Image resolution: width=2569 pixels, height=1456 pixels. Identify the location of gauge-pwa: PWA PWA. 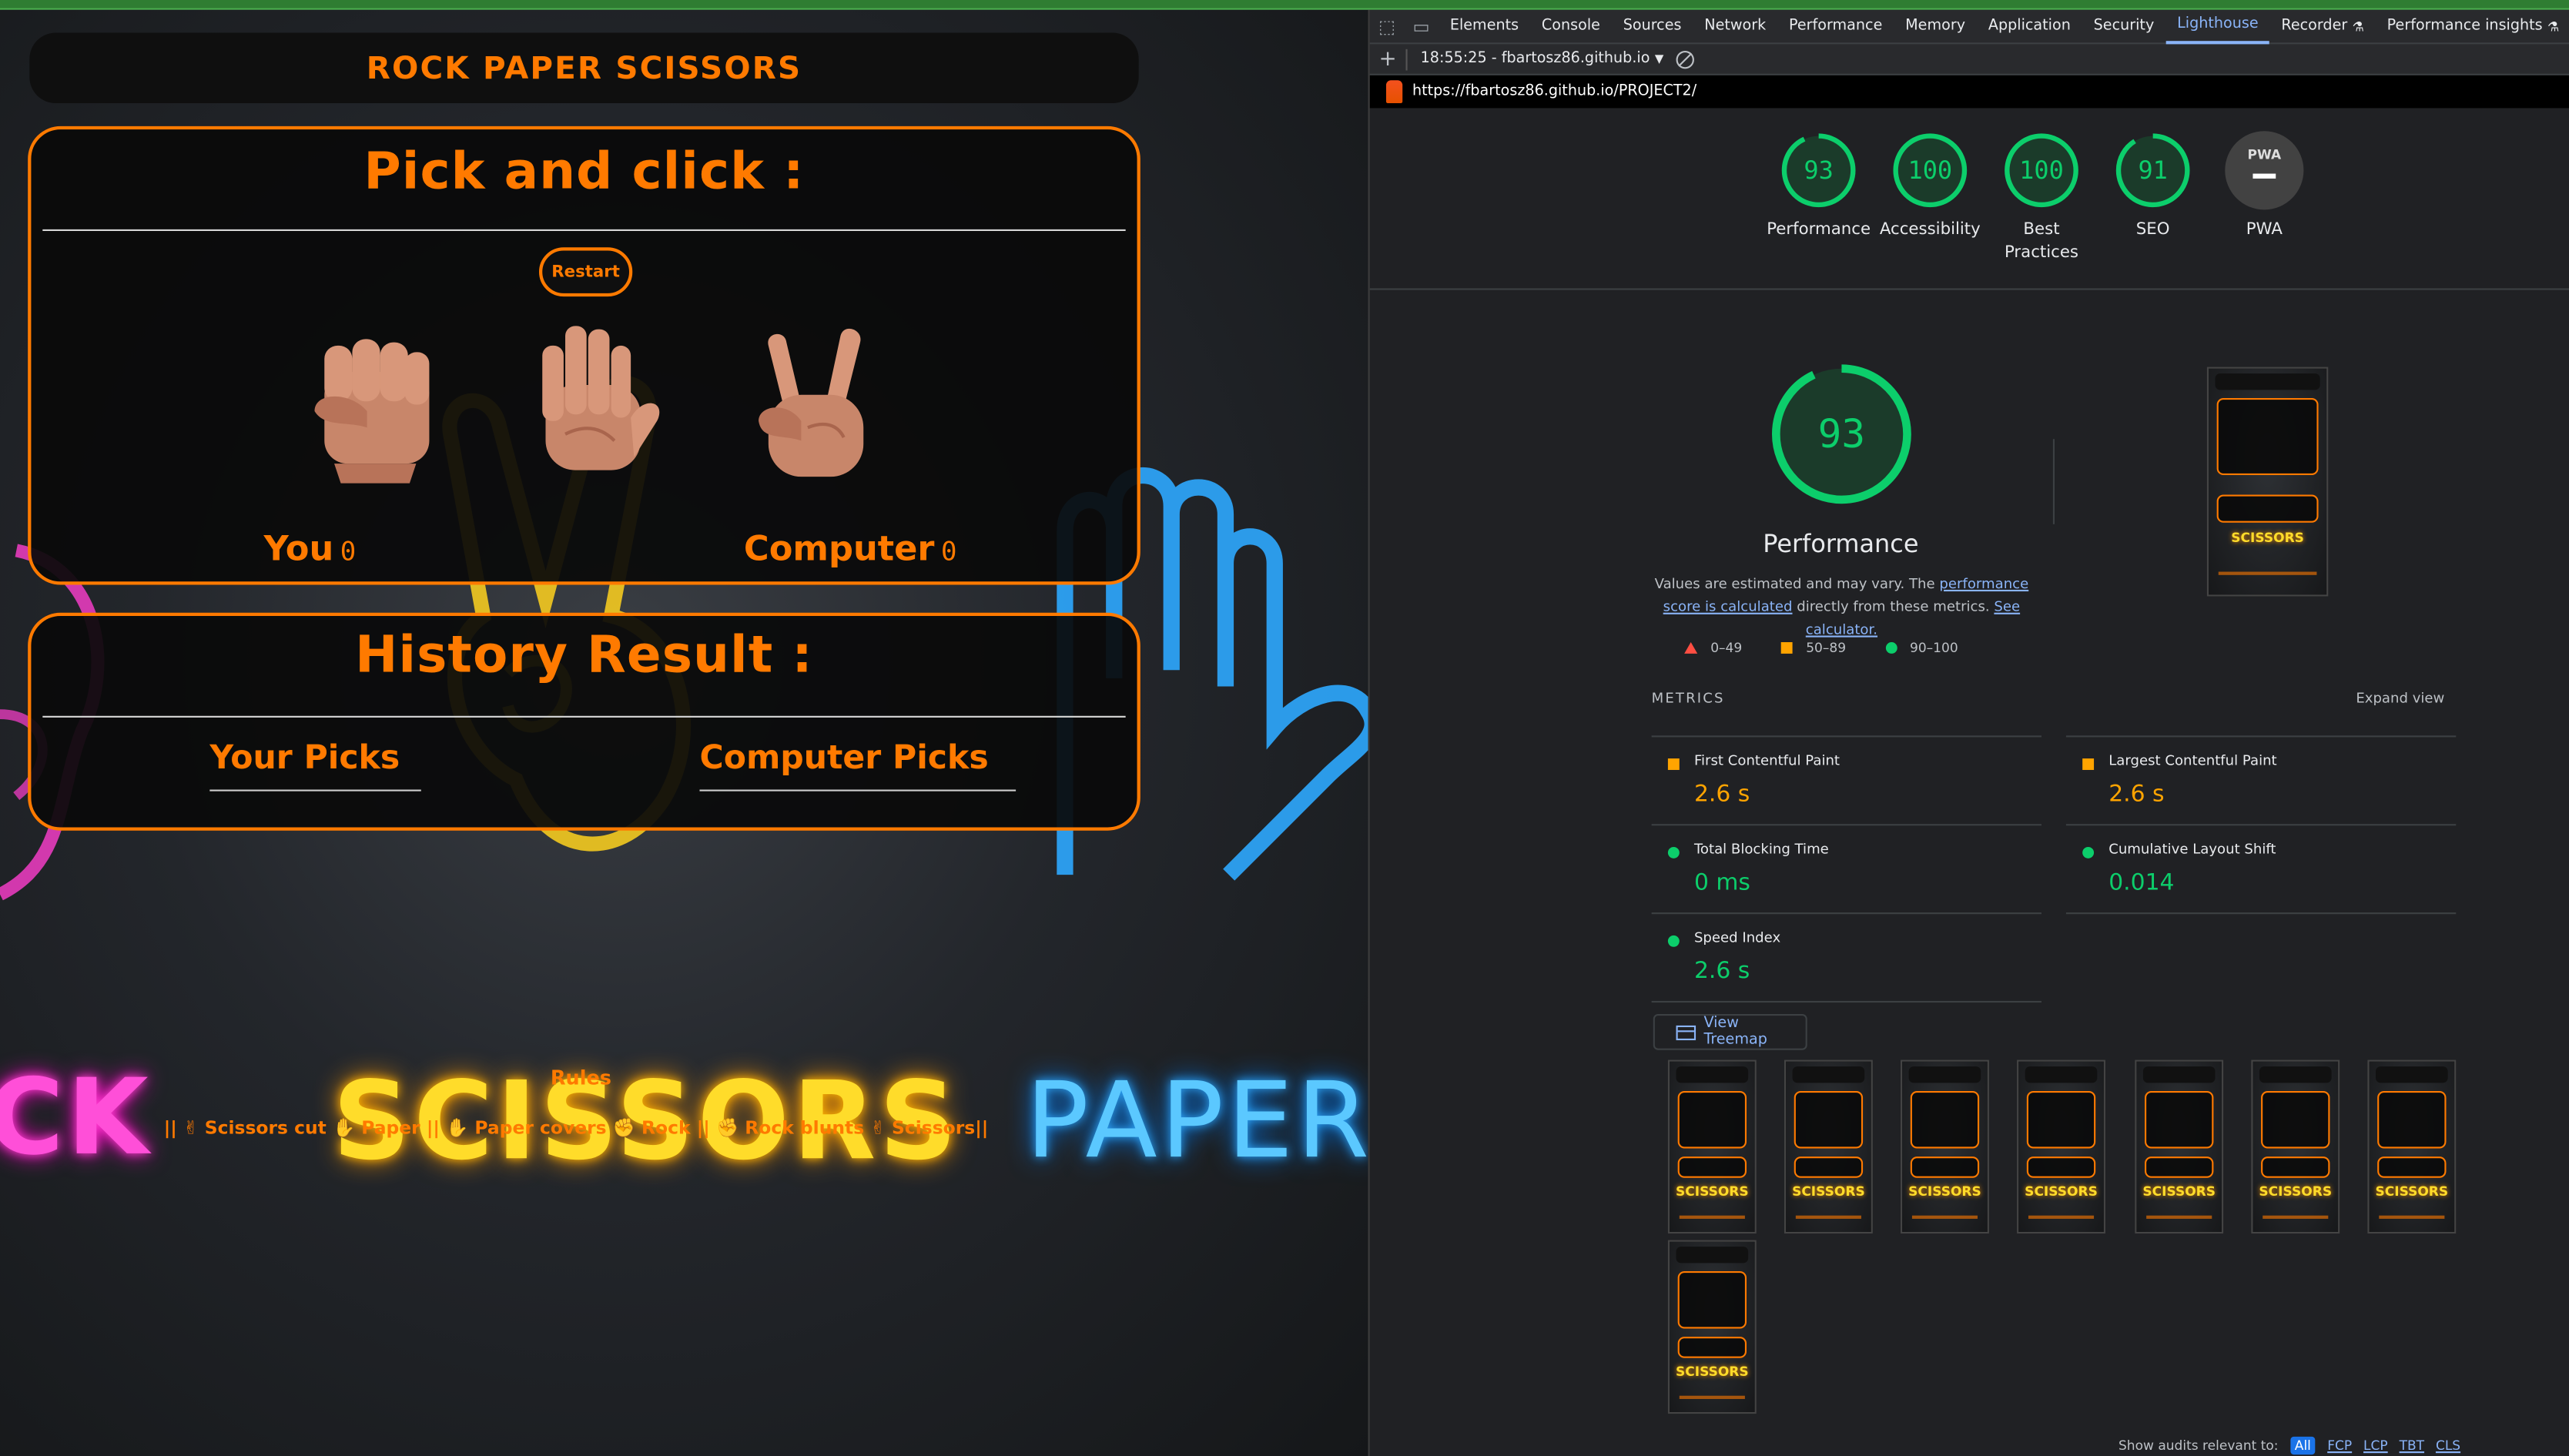
(2264, 198).